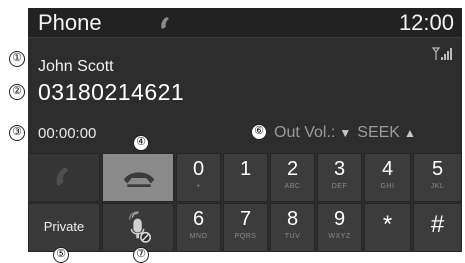  What do you see at coordinates (245, 177) in the screenshot?
I see `keypad-key-1: 1` at bounding box center [245, 177].